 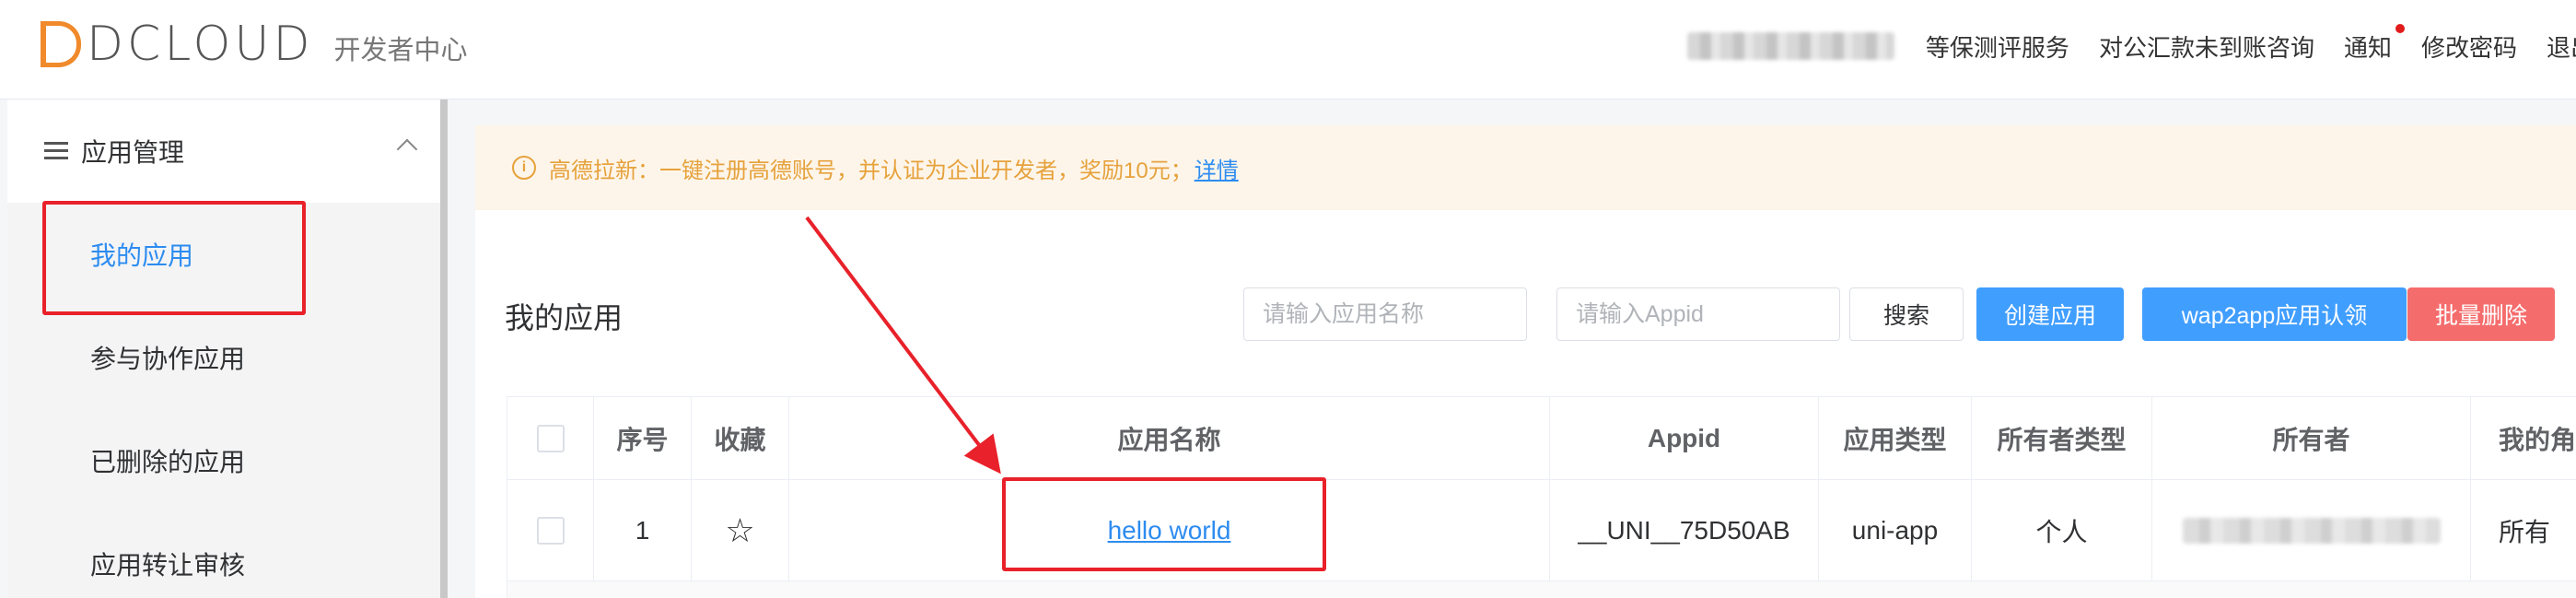 I want to click on row-app-type: uni-app, so click(x=1896, y=530).